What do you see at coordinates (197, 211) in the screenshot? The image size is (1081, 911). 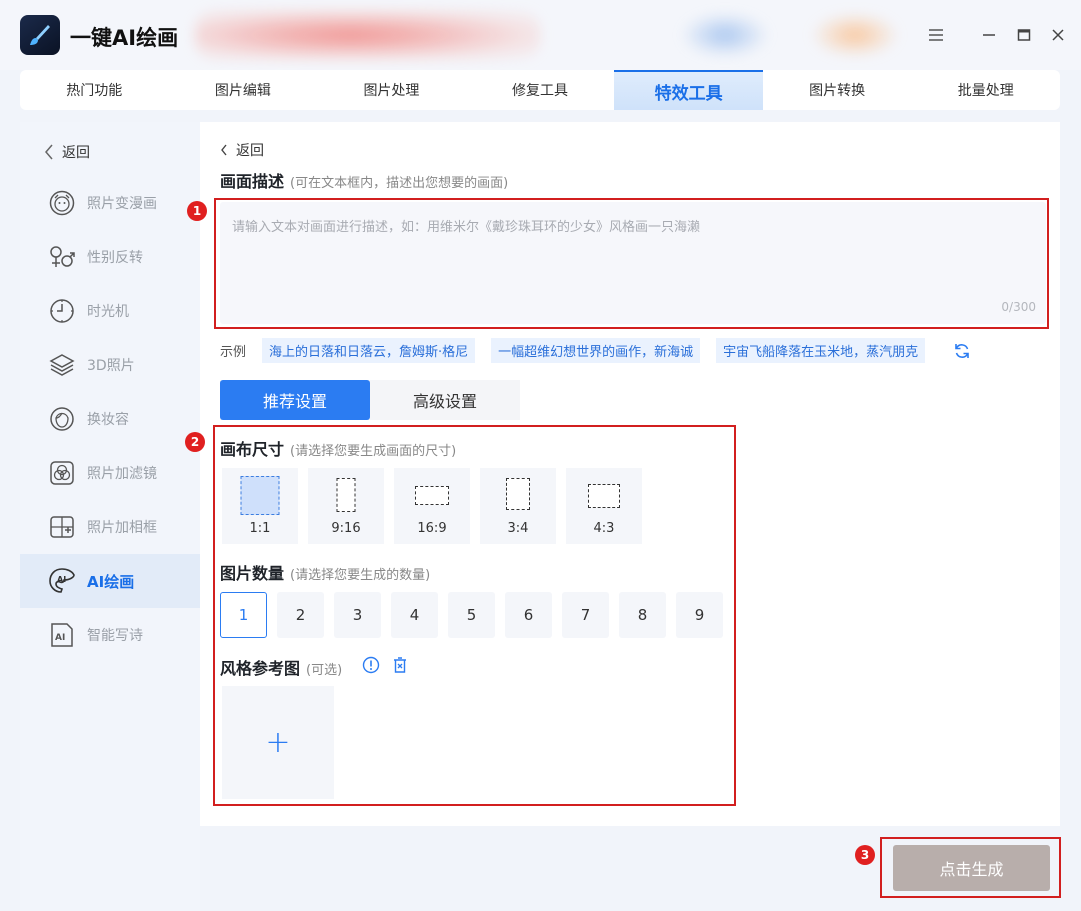 I see `annotation-badge: 1` at bounding box center [197, 211].